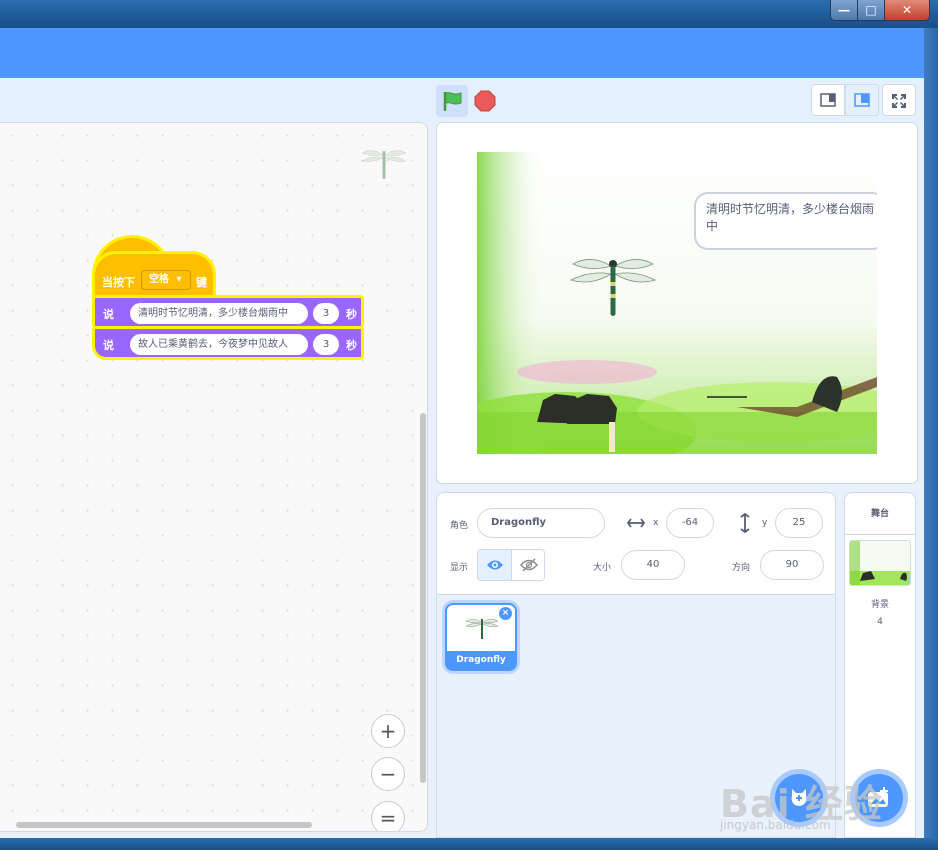  I want to click on normal-stage-button, so click(862, 100).